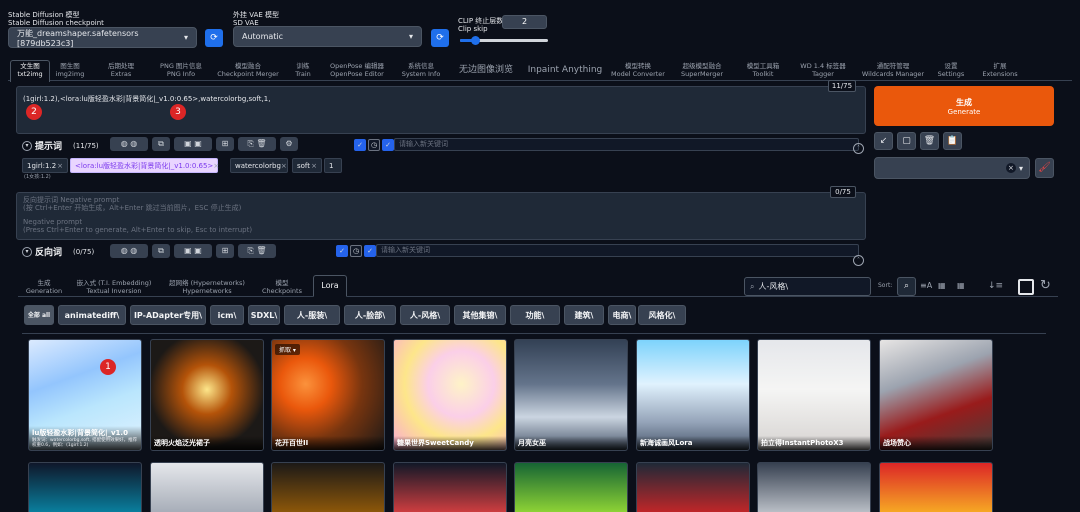 The width and height of the screenshot is (1080, 512). Describe the element at coordinates (952, 141) in the screenshot. I see `clipboard-icon: 📋` at that location.